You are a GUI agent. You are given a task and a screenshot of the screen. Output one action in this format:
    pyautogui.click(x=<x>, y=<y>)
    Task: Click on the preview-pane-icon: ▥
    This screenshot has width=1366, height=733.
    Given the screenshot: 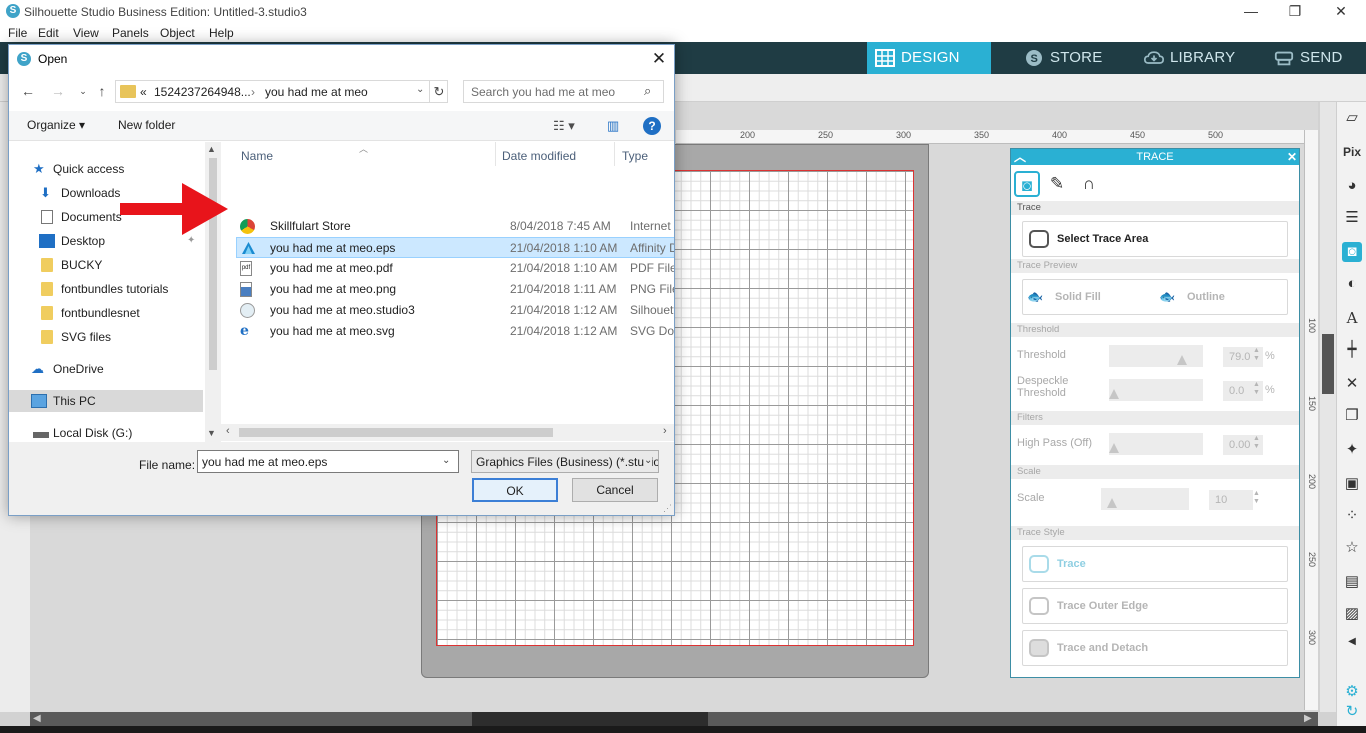 What is the action you would take?
    pyautogui.click(x=613, y=126)
    